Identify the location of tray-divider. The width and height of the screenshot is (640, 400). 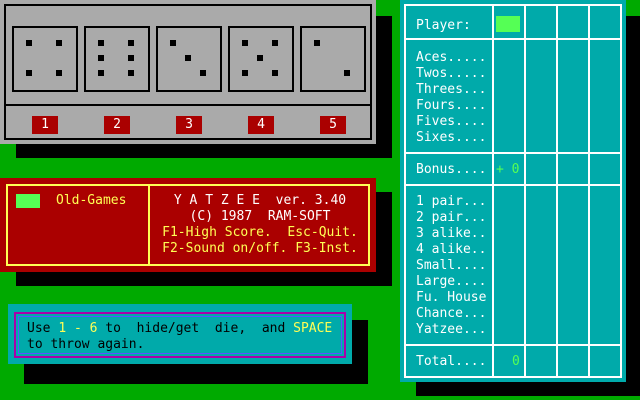
(188, 105).